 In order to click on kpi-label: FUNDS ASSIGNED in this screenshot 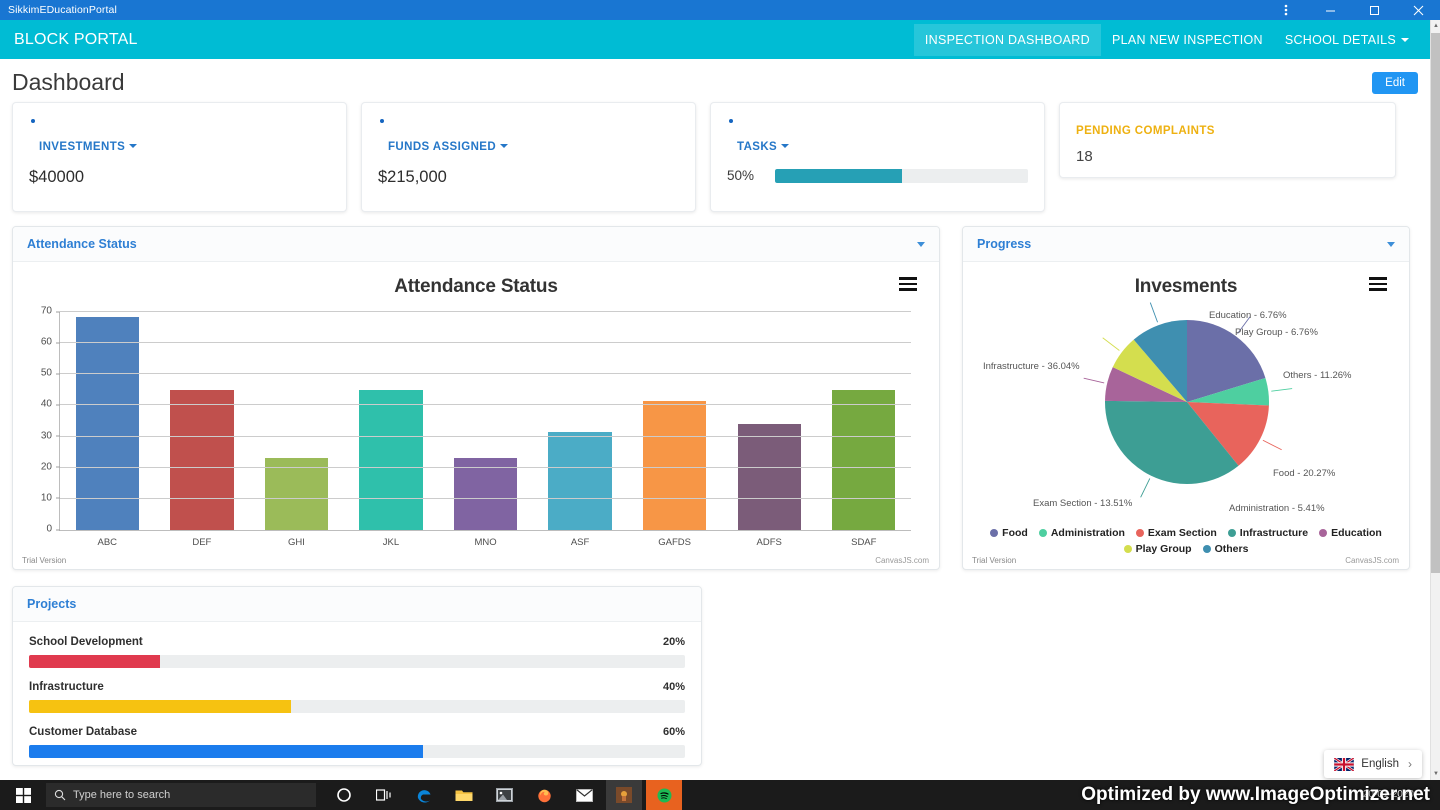, I will do `click(442, 147)`.